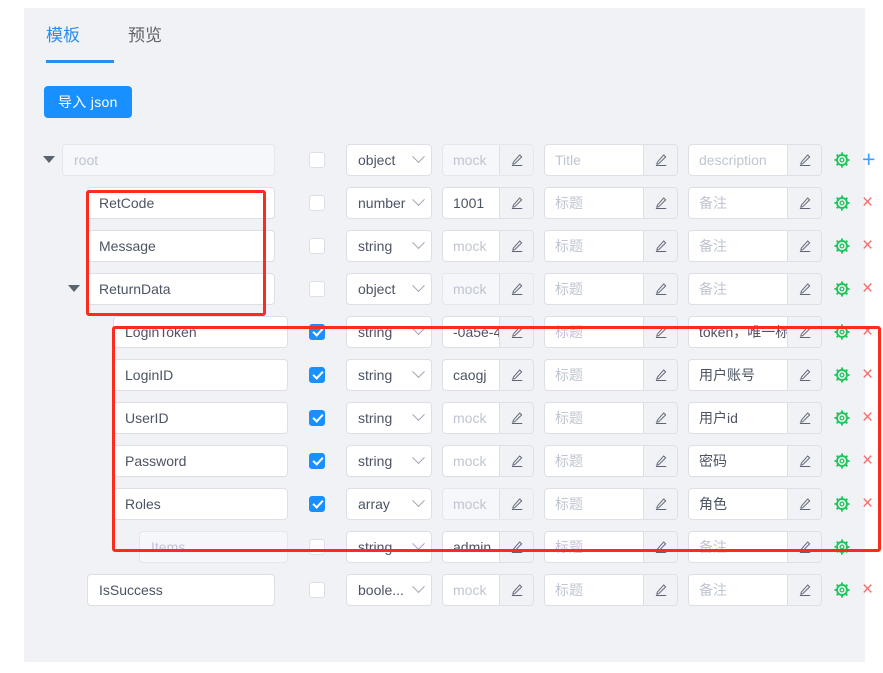 Image resolution: width=883 pixels, height=673 pixels. What do you see at coordinates (145, 36) in the screenshot?
I see `tab-preview: 预览` at bounding box center [145, 36].